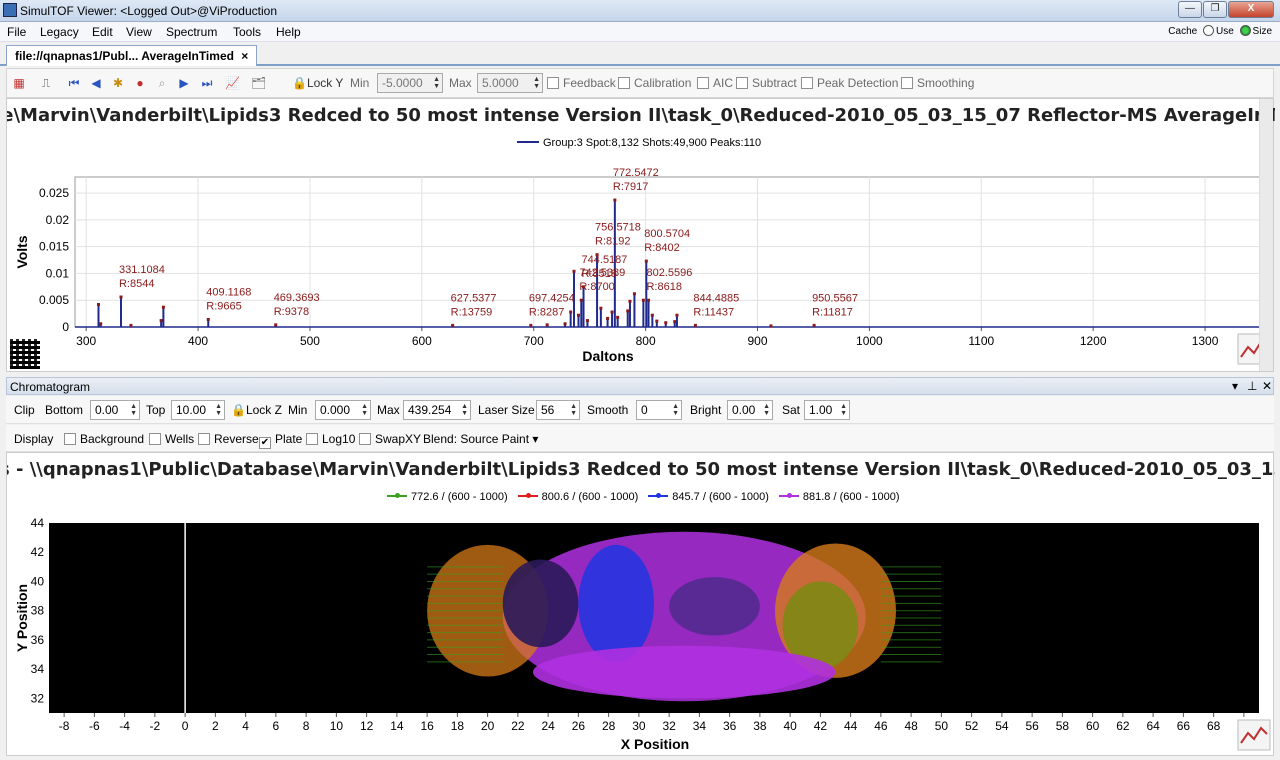  Describe the element at coordinates (139, 32) in the screenshot. I see `menu-view: View` at that location.